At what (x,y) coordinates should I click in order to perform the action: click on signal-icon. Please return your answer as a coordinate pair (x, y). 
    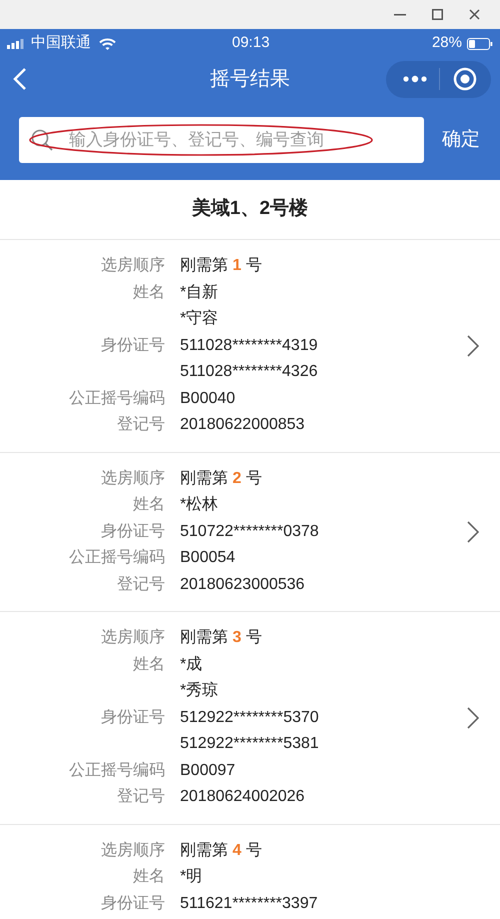
    Looking at the image, I should click on (15, 43).